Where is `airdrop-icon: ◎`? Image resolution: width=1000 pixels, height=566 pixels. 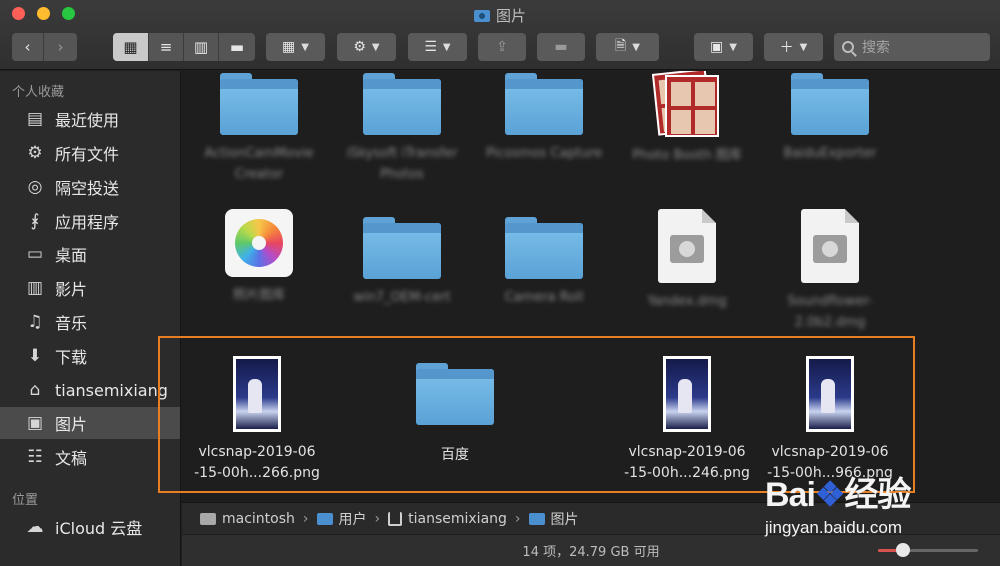 airdrop-icon: ◎ is located at coordinates (35, 187).